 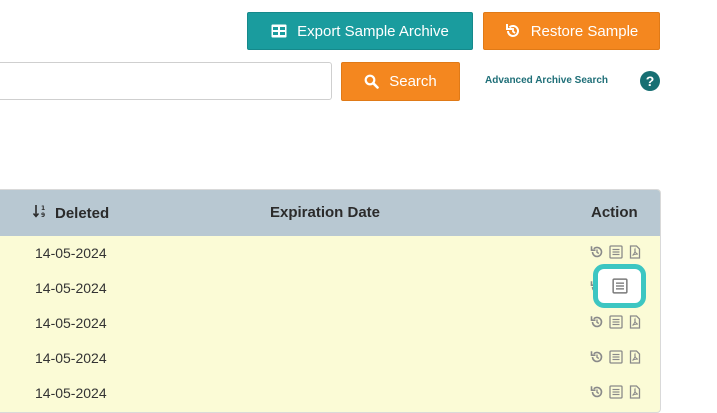 I want to click on export-sample-archive-button: Export Sample Archive, so click(x=360, y=31).